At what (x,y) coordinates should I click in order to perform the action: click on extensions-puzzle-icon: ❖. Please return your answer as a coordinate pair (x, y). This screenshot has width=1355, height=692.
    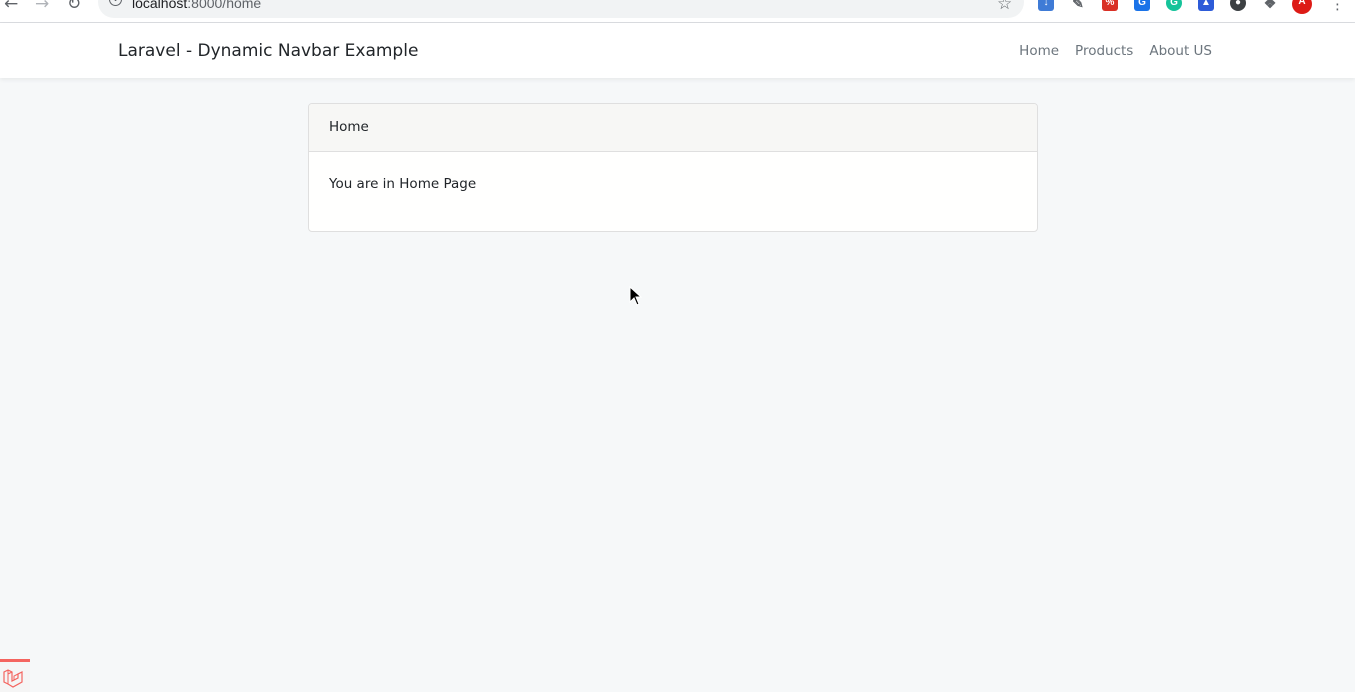
    Looking at the image, I should click on (1270, 5).